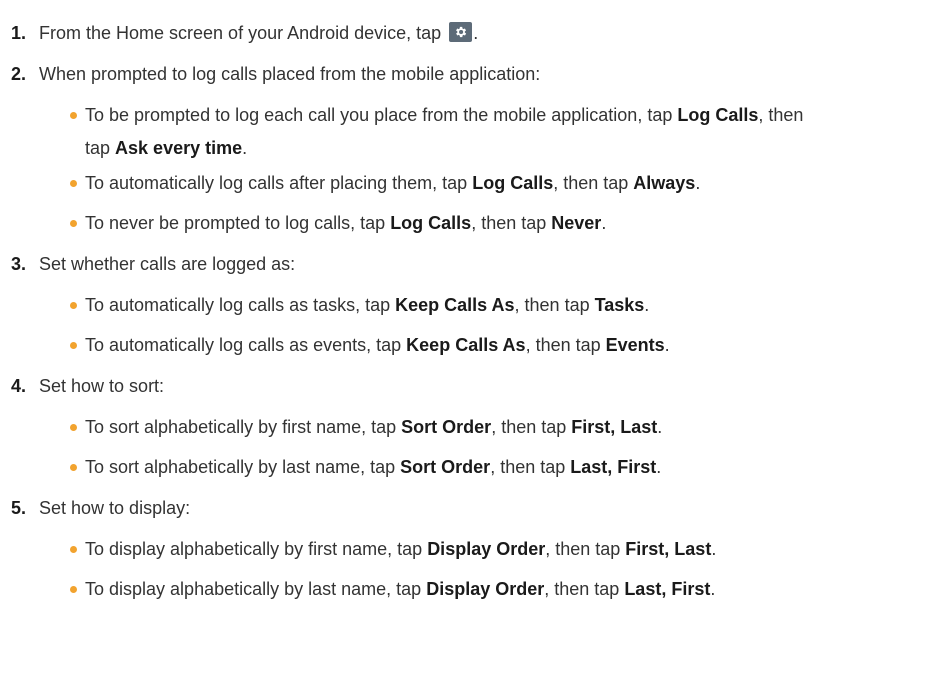 This screenshot has height=696, width=951. I want to click on step-text: Set whether calls are logged as:, so click(167, 264).